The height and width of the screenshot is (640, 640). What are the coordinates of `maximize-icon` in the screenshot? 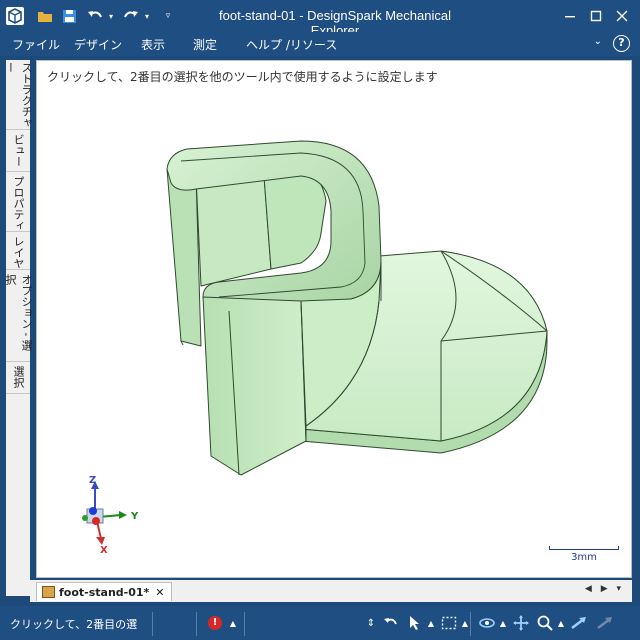 It's located at (596, 16).